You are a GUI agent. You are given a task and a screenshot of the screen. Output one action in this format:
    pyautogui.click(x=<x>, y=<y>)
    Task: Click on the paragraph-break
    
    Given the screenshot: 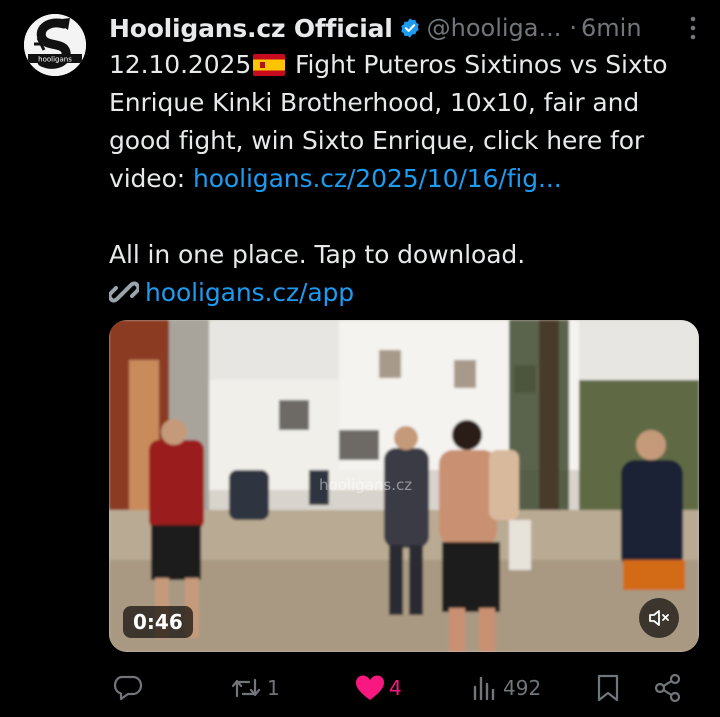 What is the action you would take?
    pyautogui.click(x=404, y=217)
    